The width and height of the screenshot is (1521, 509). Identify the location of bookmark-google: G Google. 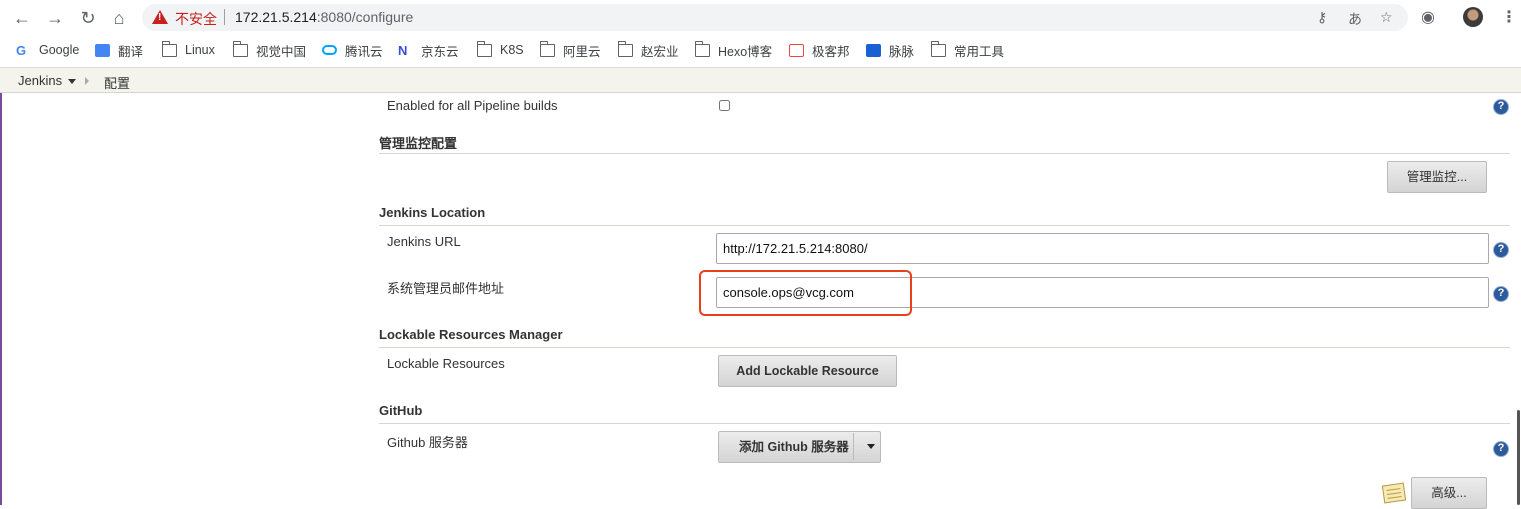
(47, 50).